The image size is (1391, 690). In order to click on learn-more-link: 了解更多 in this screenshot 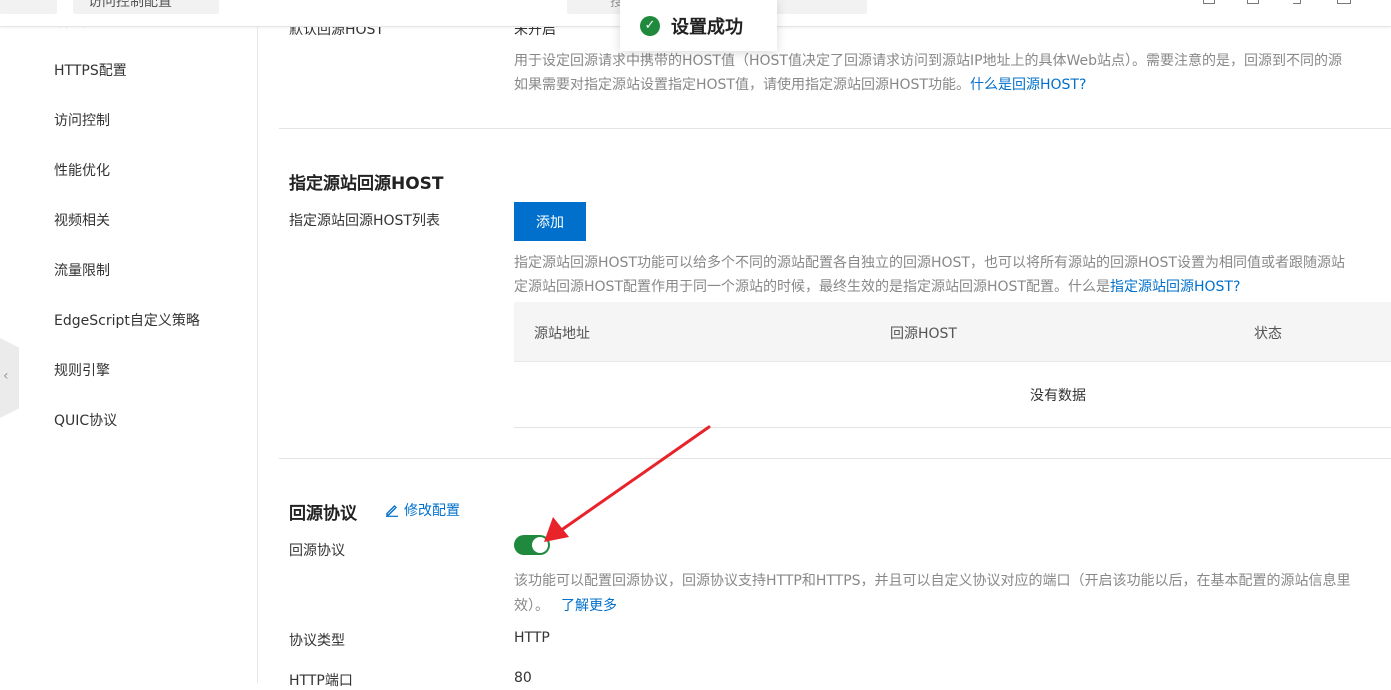, I will do `click(589, 606)`.